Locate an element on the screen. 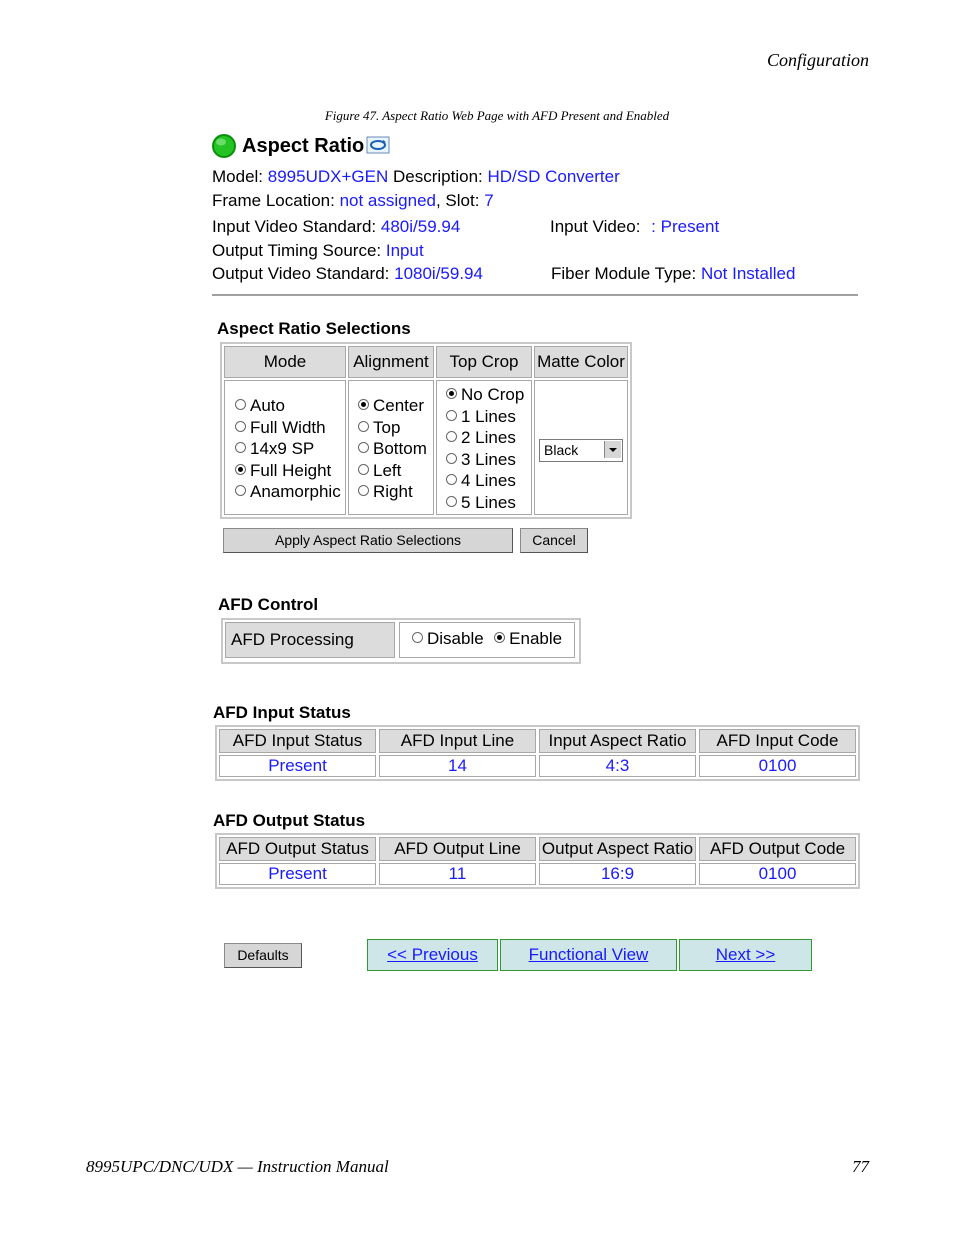 This screenshot has width=954, height=1235. afd-input-code-value: 0100 is located at coordinates (777, 766).